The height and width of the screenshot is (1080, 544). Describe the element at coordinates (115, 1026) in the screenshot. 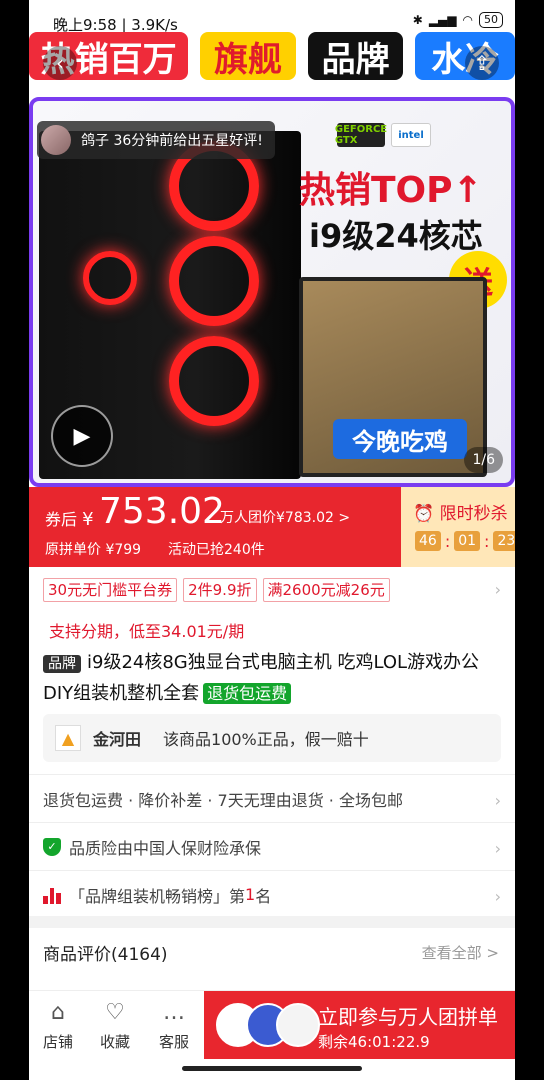

I see `favorite-button: ♡ 收藏` at that location.